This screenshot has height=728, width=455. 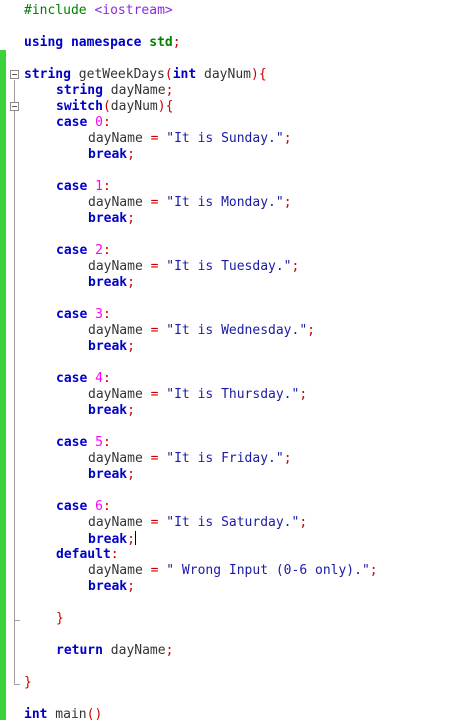 What do you see at coordinates (94, 714) in the screenshot?
I see `parens: ()` at bounding box center [94, 714].